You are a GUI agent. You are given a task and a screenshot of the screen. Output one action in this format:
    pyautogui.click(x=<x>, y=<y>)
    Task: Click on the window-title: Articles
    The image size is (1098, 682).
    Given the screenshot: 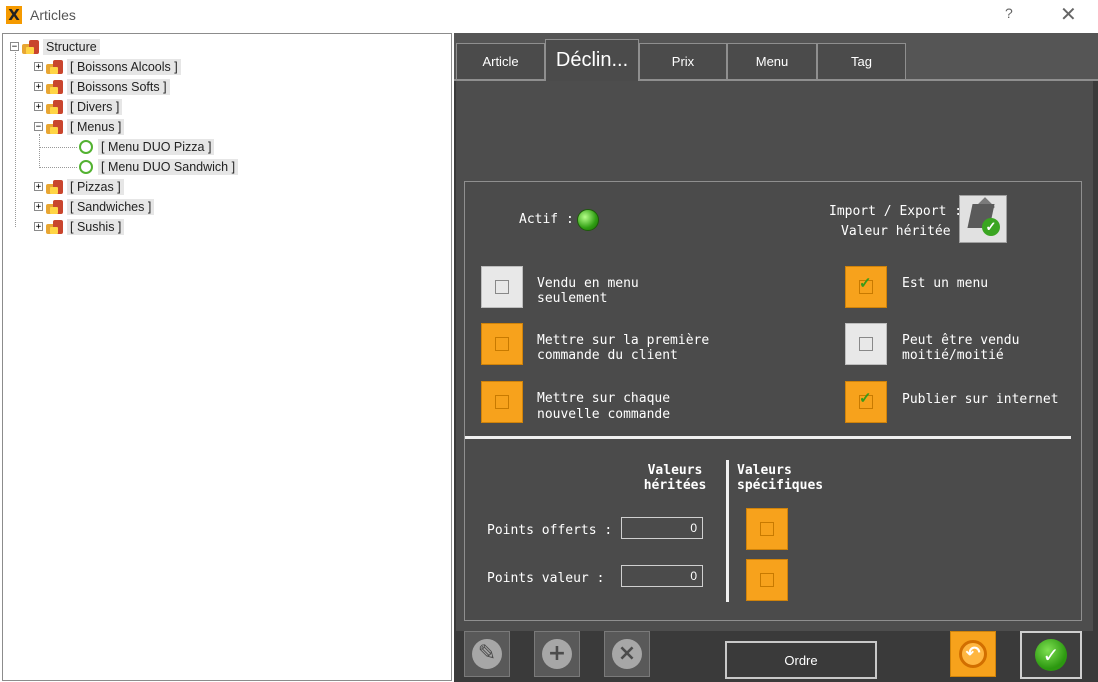 What is the action you would take?
    pyautogui.click(x=53, y=15)
    